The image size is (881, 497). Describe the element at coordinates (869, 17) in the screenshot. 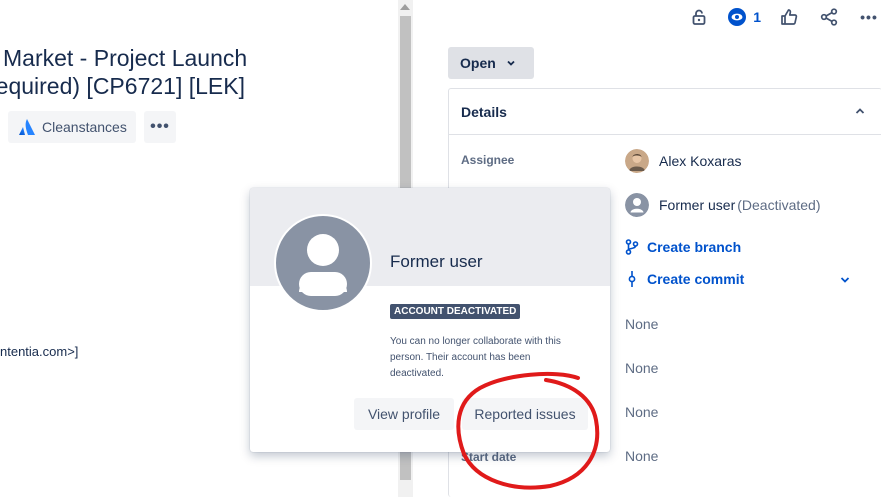

I see `more-actions-button: •••` at that location.